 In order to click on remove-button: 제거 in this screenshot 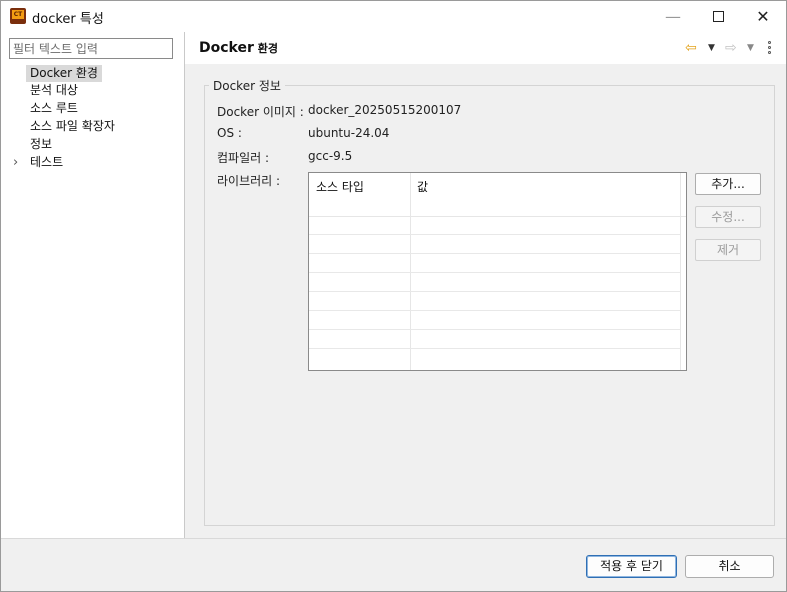, I will do `click(728, 250)`.